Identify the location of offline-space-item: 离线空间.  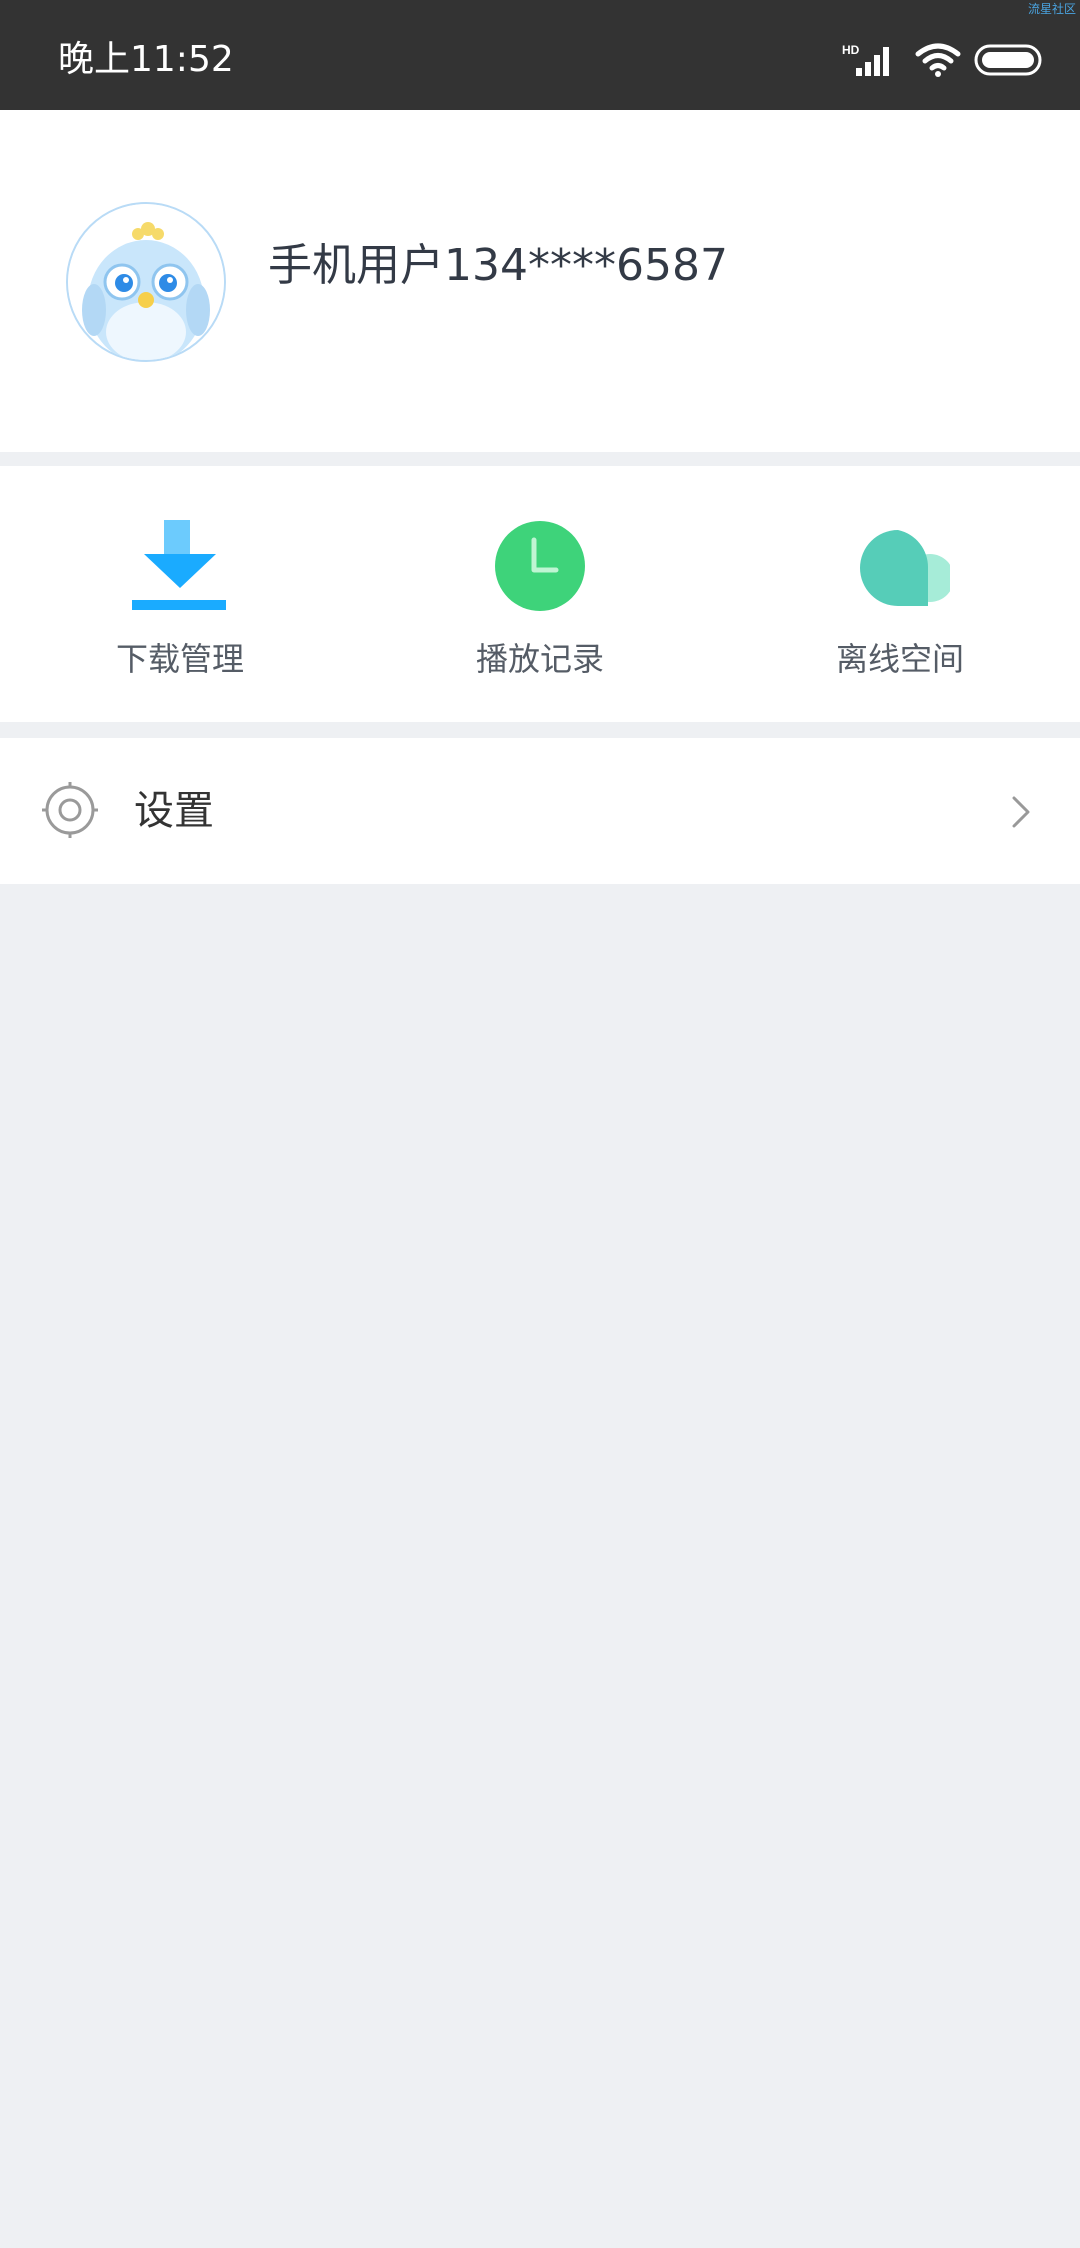
(900, 594).